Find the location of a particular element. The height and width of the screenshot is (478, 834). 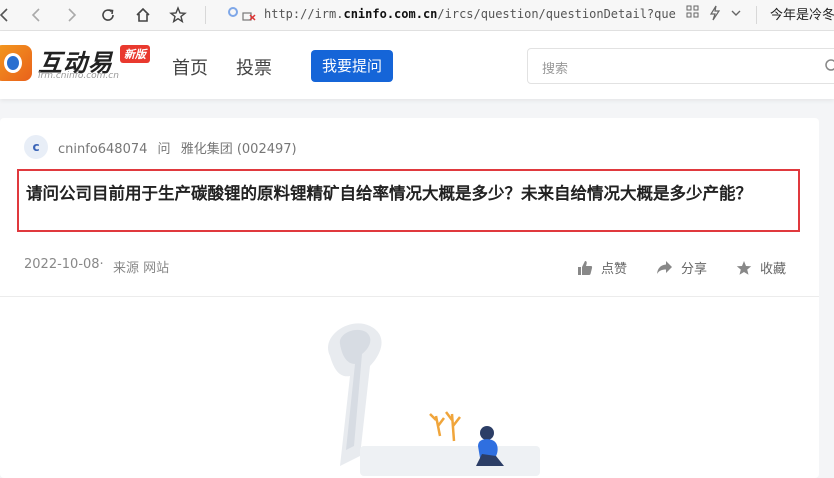

search-suggestion-text: 今年是冷冬 is located at coordinates (802, 13).